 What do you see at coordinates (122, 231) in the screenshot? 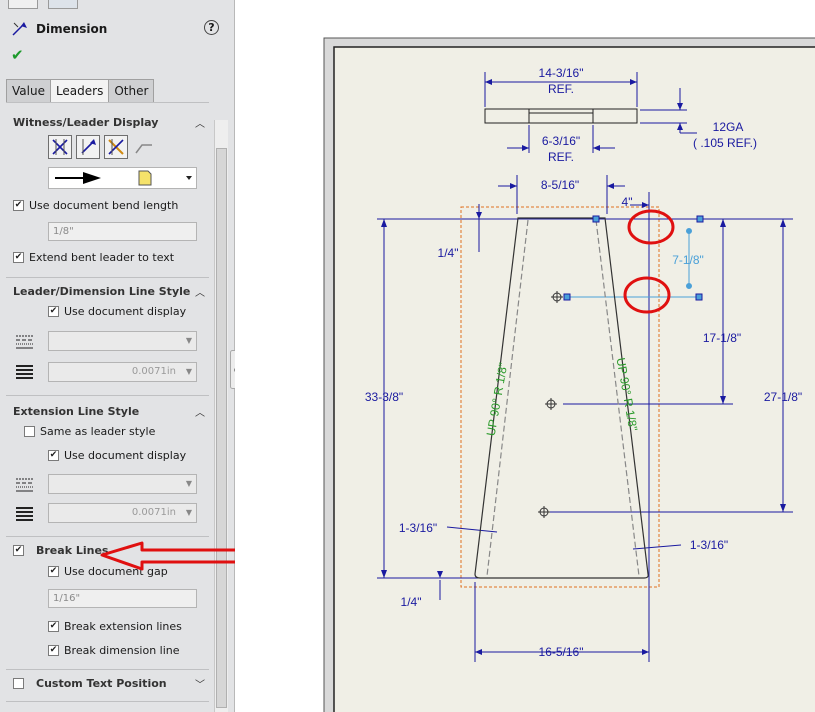
I see `bend-length-input: 1/8"` at bounding box center [122, 231].